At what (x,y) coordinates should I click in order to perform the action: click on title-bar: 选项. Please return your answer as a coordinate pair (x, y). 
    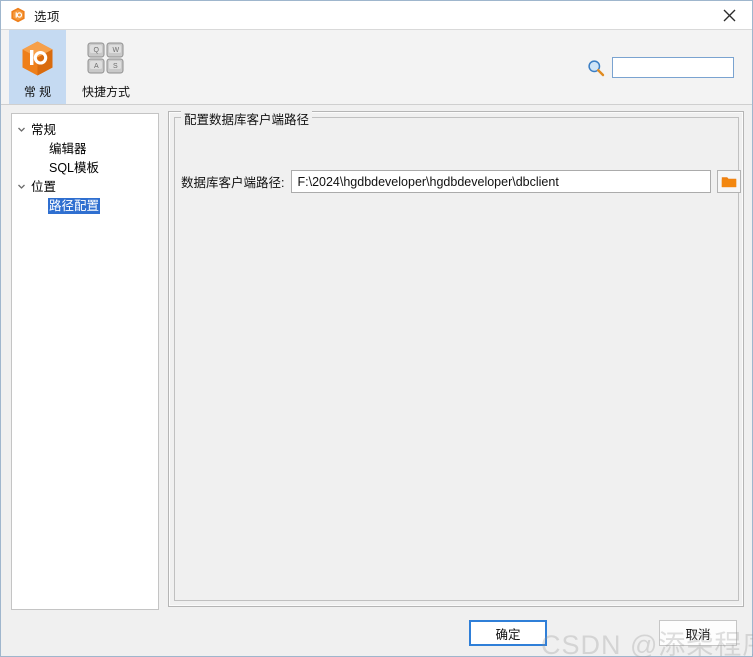
    Looking at the image, I should click on (376, 15).